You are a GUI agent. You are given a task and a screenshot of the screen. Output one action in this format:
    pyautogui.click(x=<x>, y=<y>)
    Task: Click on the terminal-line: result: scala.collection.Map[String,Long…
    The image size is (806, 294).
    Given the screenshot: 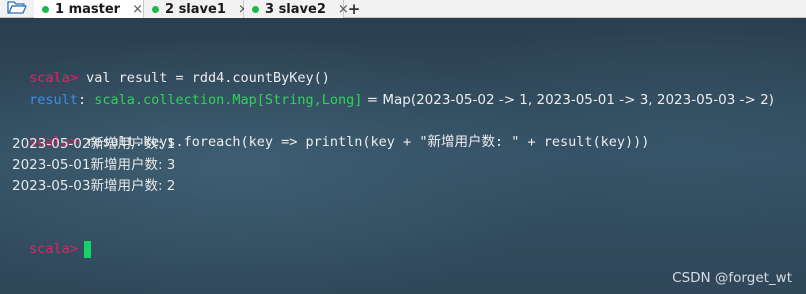 What is the action you would take?
    pyautogui.click(x=393, y=89)
    